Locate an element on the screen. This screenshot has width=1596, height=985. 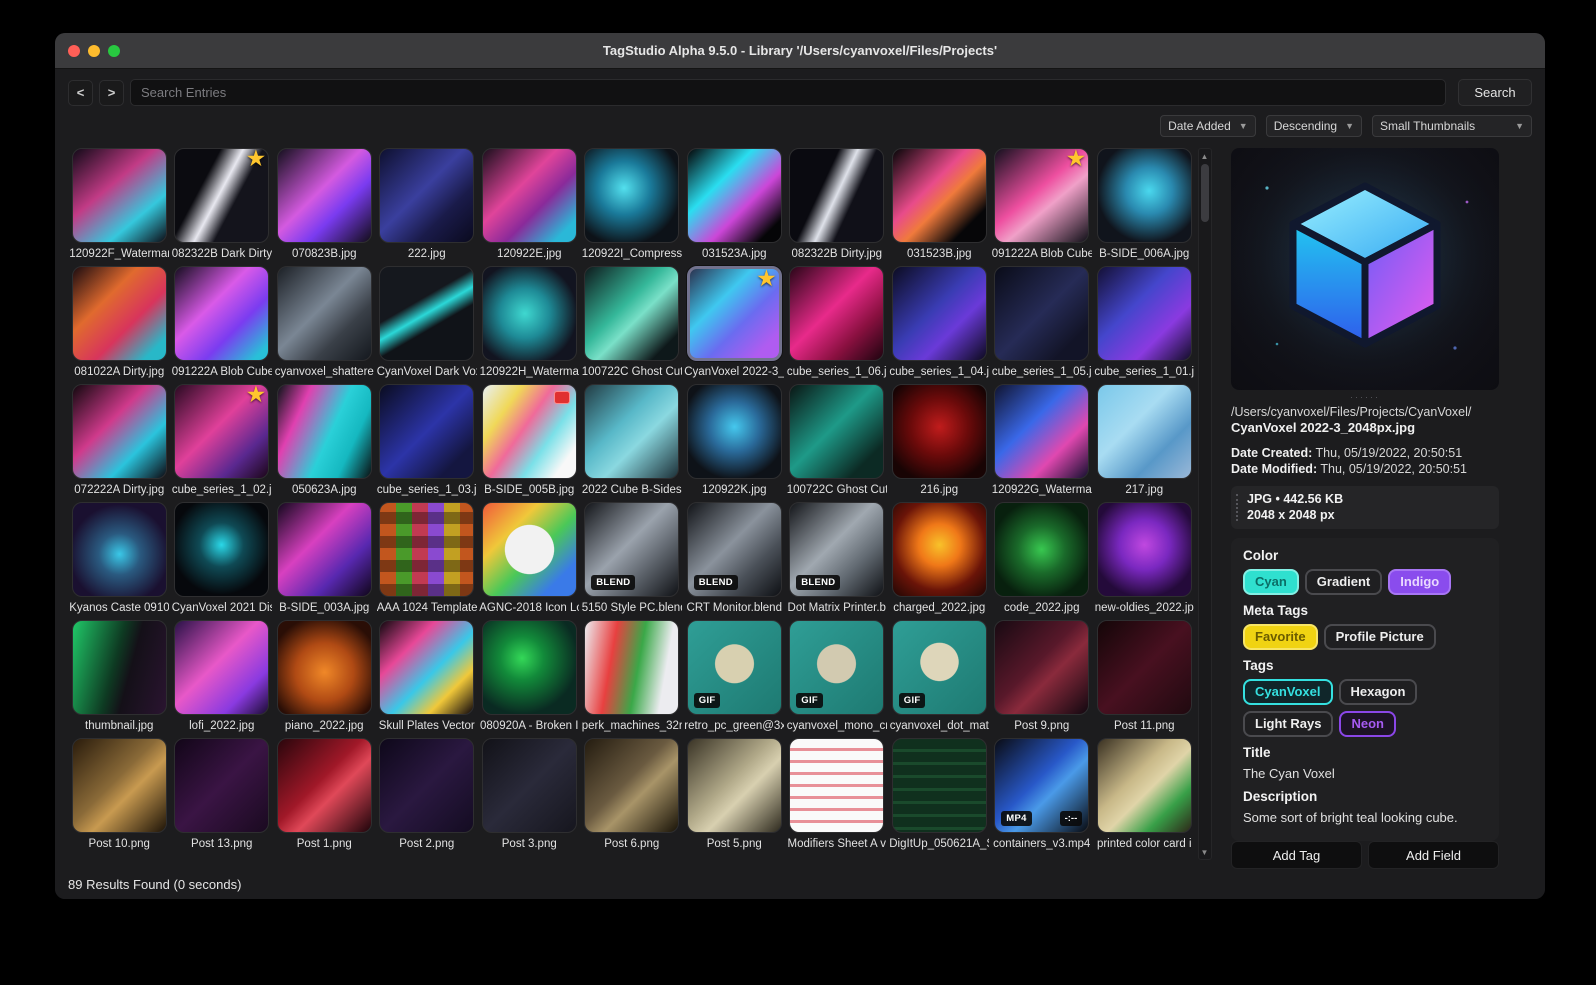
tag-pill: Light Rays is located at coordinates (1288, 724).